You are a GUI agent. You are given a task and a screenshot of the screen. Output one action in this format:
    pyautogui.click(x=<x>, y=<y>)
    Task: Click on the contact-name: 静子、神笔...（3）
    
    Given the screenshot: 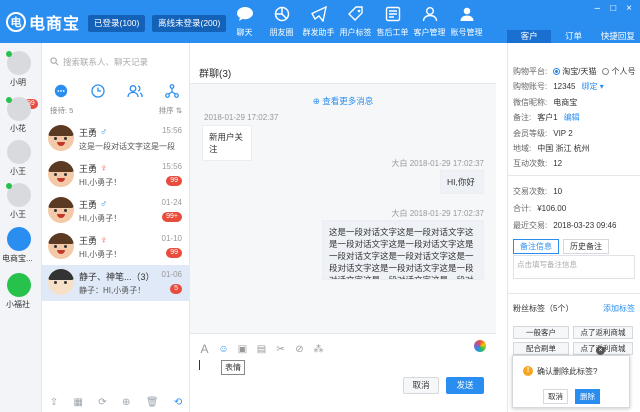 What is the action you would take?
    pyautogui.click(x=117, y=277)
    